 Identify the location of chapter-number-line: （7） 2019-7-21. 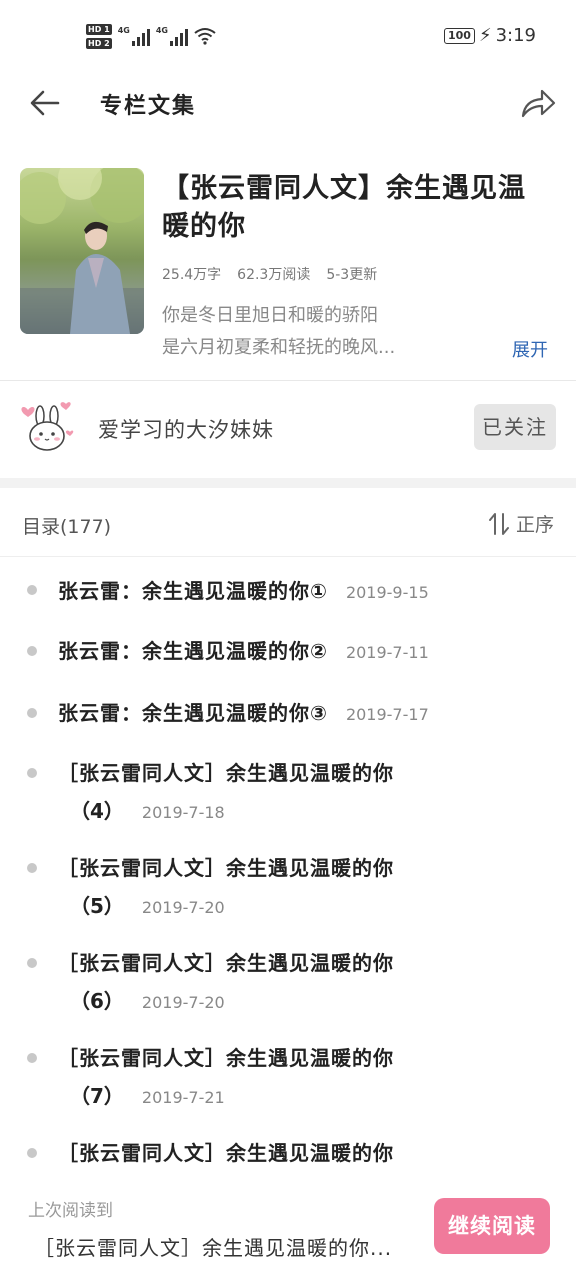
(147, 1094).